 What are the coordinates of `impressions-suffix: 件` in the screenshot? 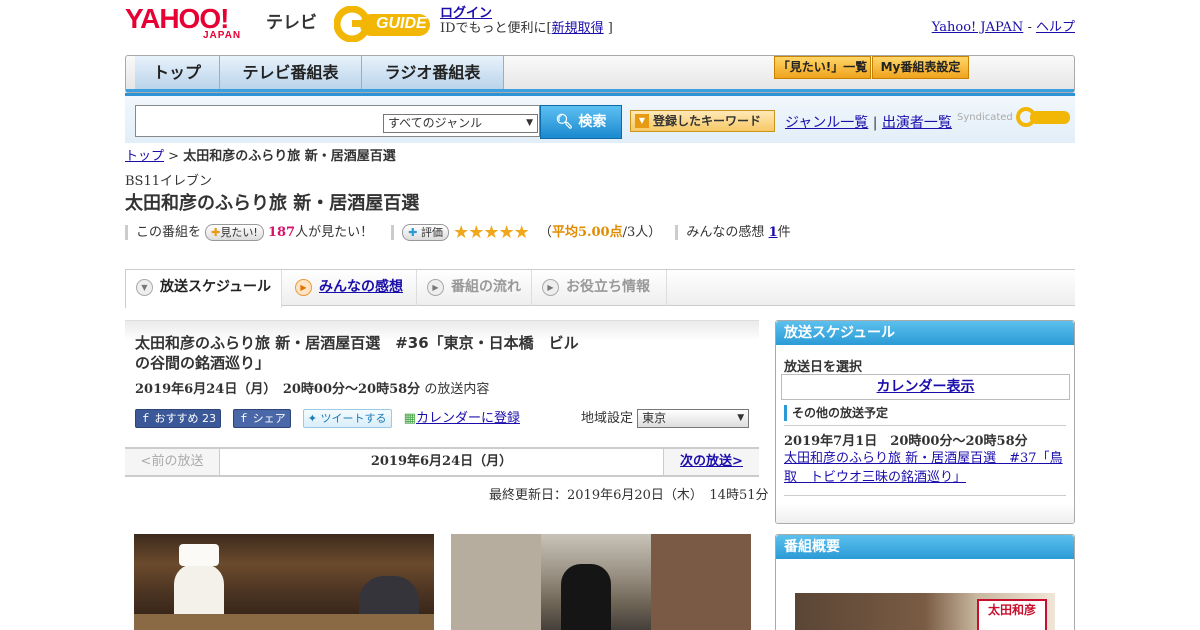 It's located at (784, 232).